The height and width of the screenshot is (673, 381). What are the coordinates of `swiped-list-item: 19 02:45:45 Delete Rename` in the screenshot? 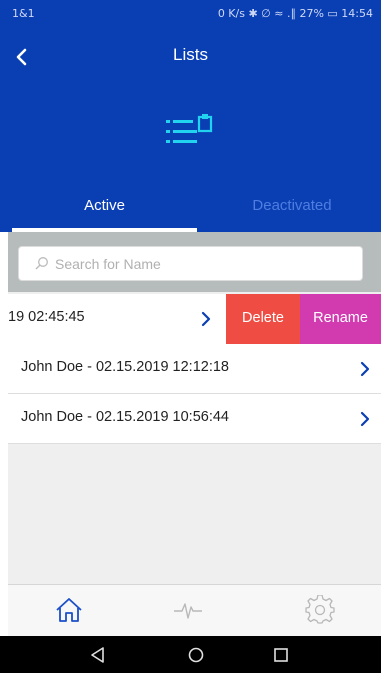 It's located at (190, 319).